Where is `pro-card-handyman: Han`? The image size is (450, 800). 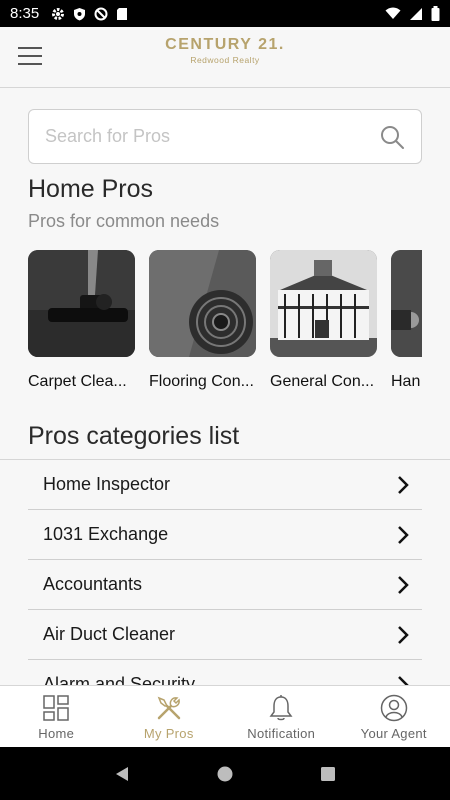
pro-card-handyman: Han is located at coordinates (406, 320).